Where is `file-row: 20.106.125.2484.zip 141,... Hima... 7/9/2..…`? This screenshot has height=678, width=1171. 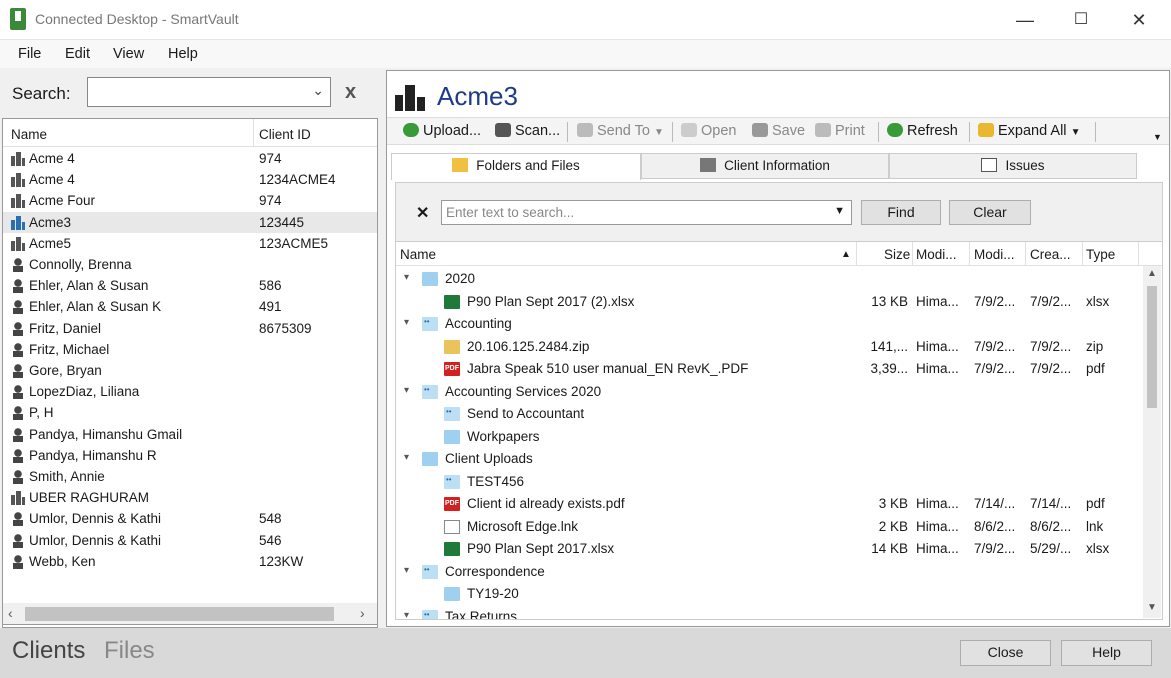 file-row: 20.106.125.2484.zip 141,... Hima... 7/9/2..… is located at coordinates (768, 347).